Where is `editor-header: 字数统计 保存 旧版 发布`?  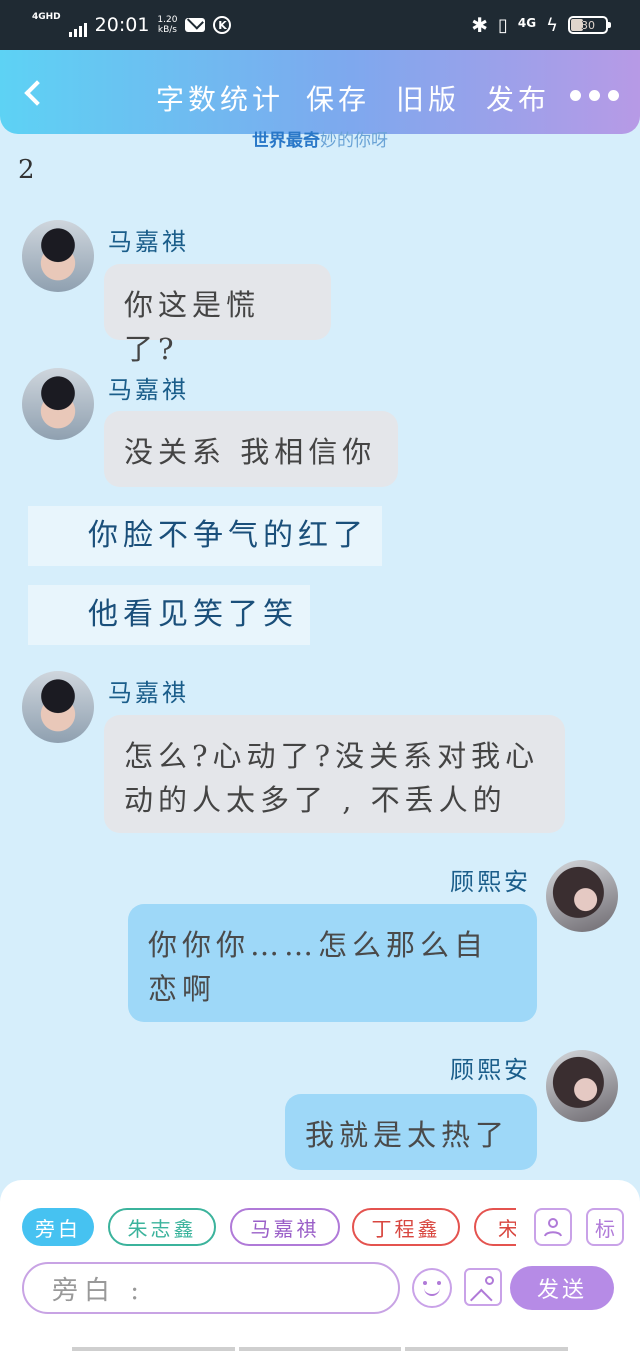
editor-header: 字数统计 保存 旧版 发布 is located at coordinates (320, 92).